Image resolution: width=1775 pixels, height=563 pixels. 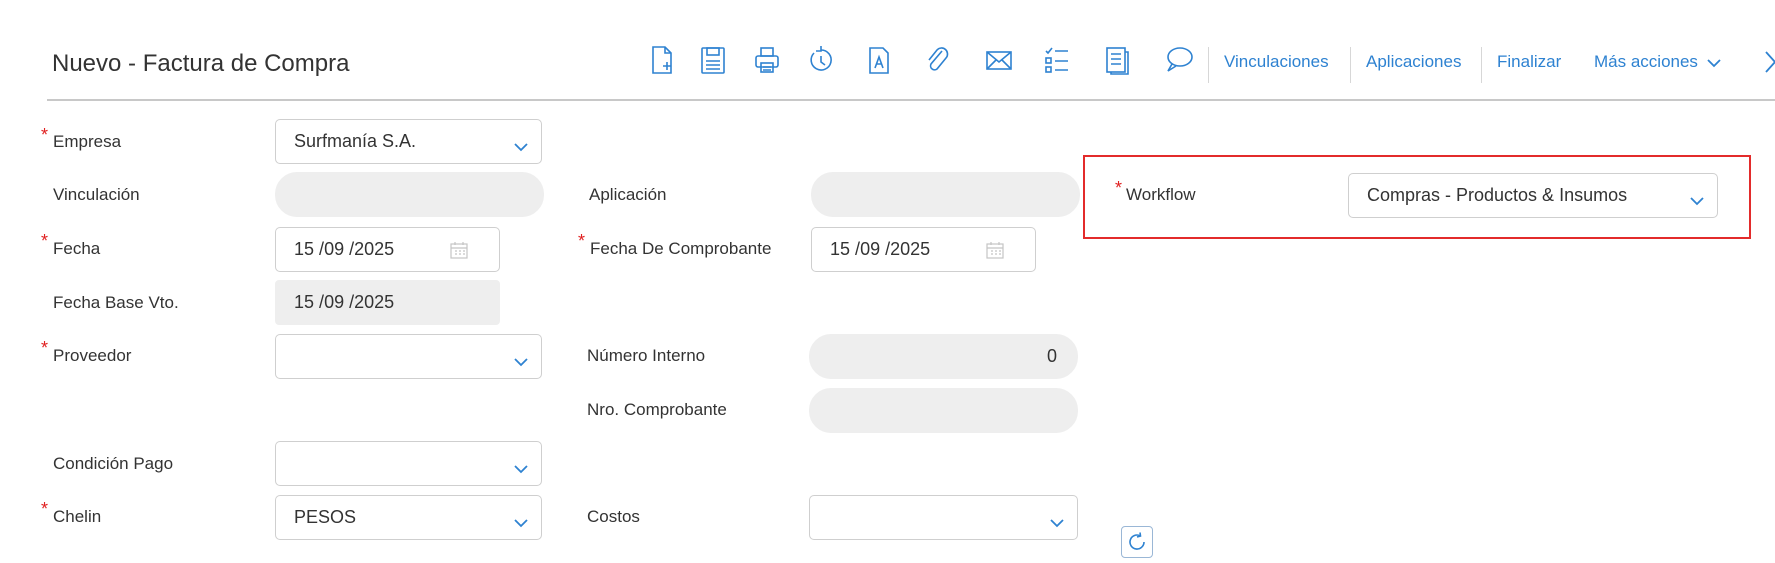 I want to click on fecha-comprobante-year: 2025, so click(x=910, y=249).